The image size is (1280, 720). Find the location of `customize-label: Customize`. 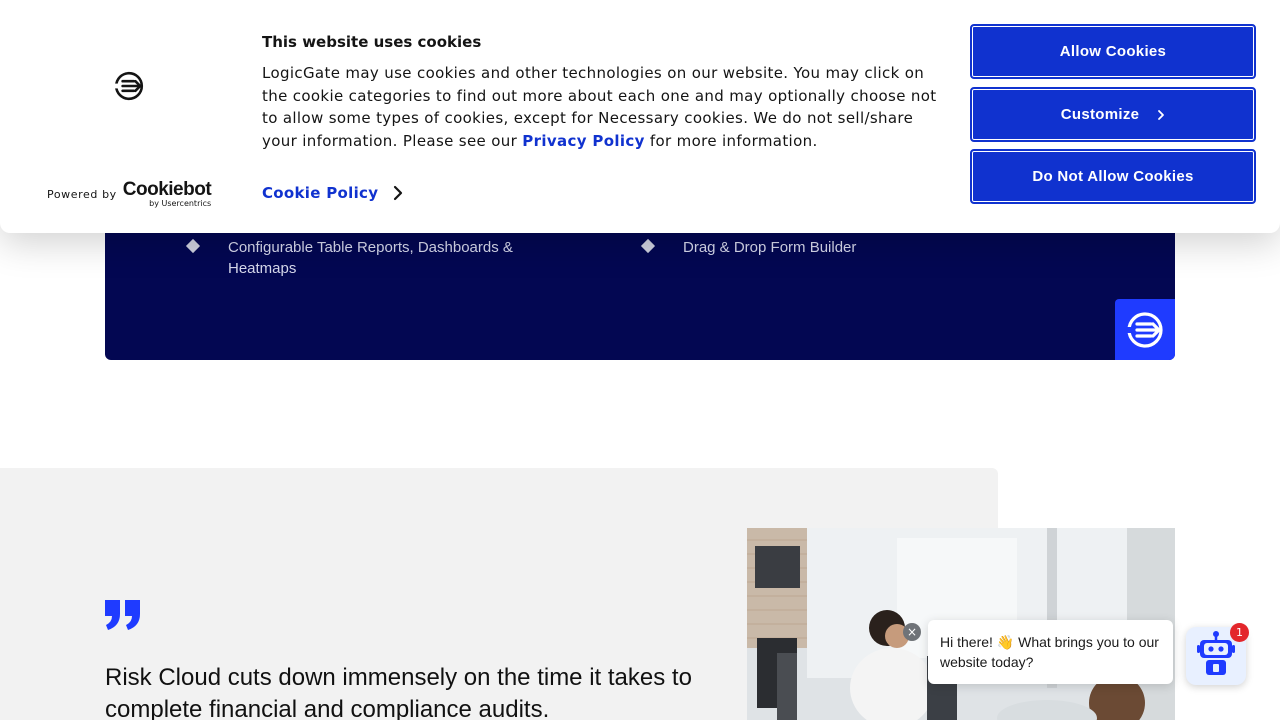

customize-label: Customize is located at coordinates (1100, 114).